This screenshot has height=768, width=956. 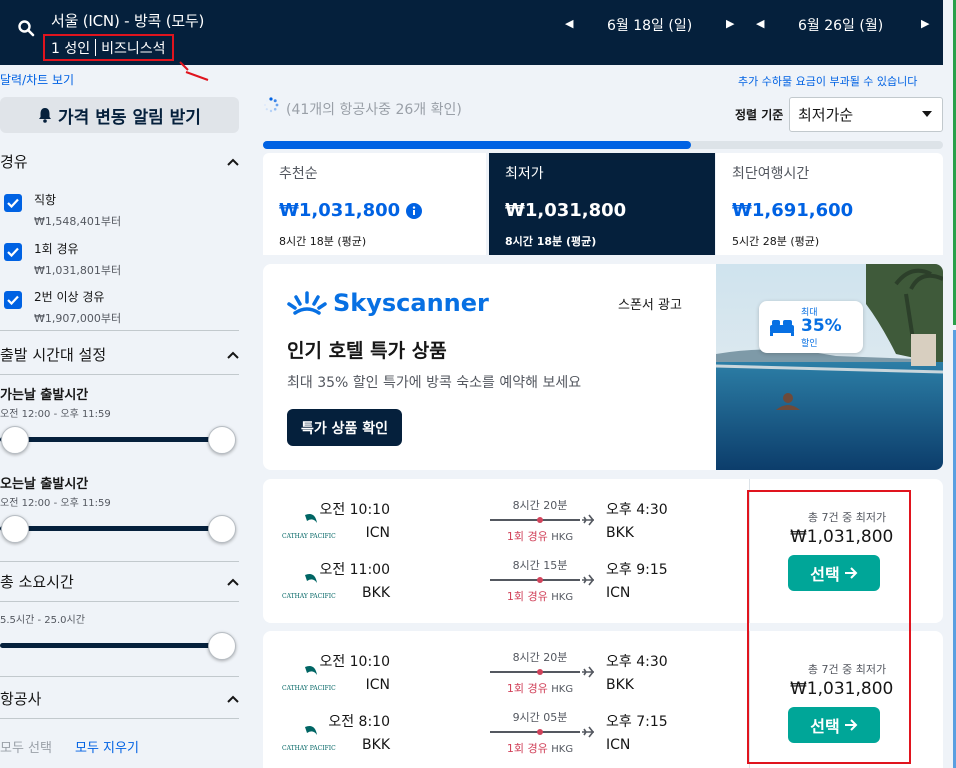 I want to click on flight-duration: 8시간 20분, so click(x=540, y=657).